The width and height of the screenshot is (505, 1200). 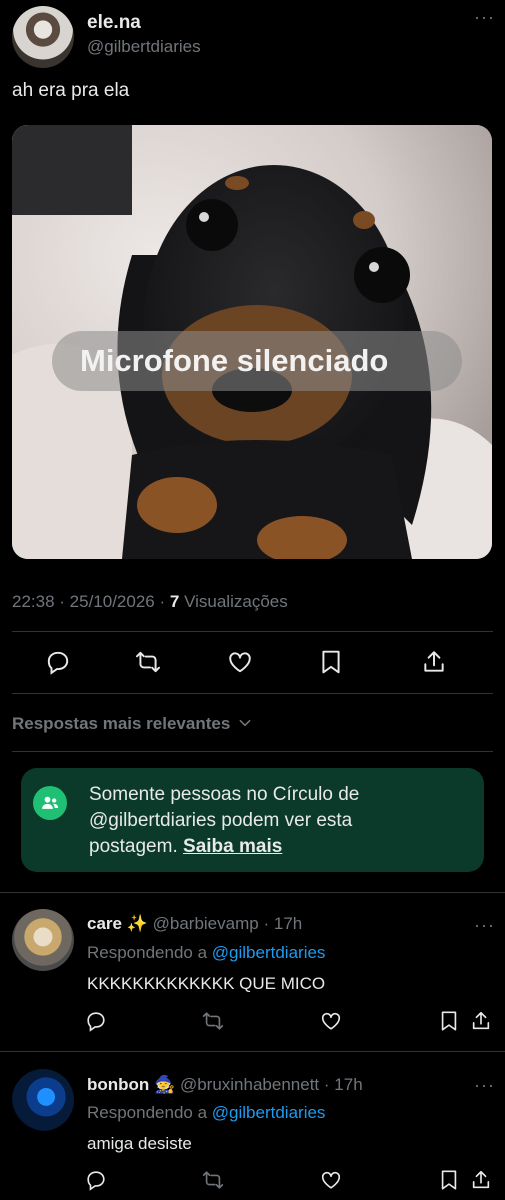 I want to click on reply-header: bonbon 🧙 @bruxinhabennett · 17h, so click(x=225, y=1085).